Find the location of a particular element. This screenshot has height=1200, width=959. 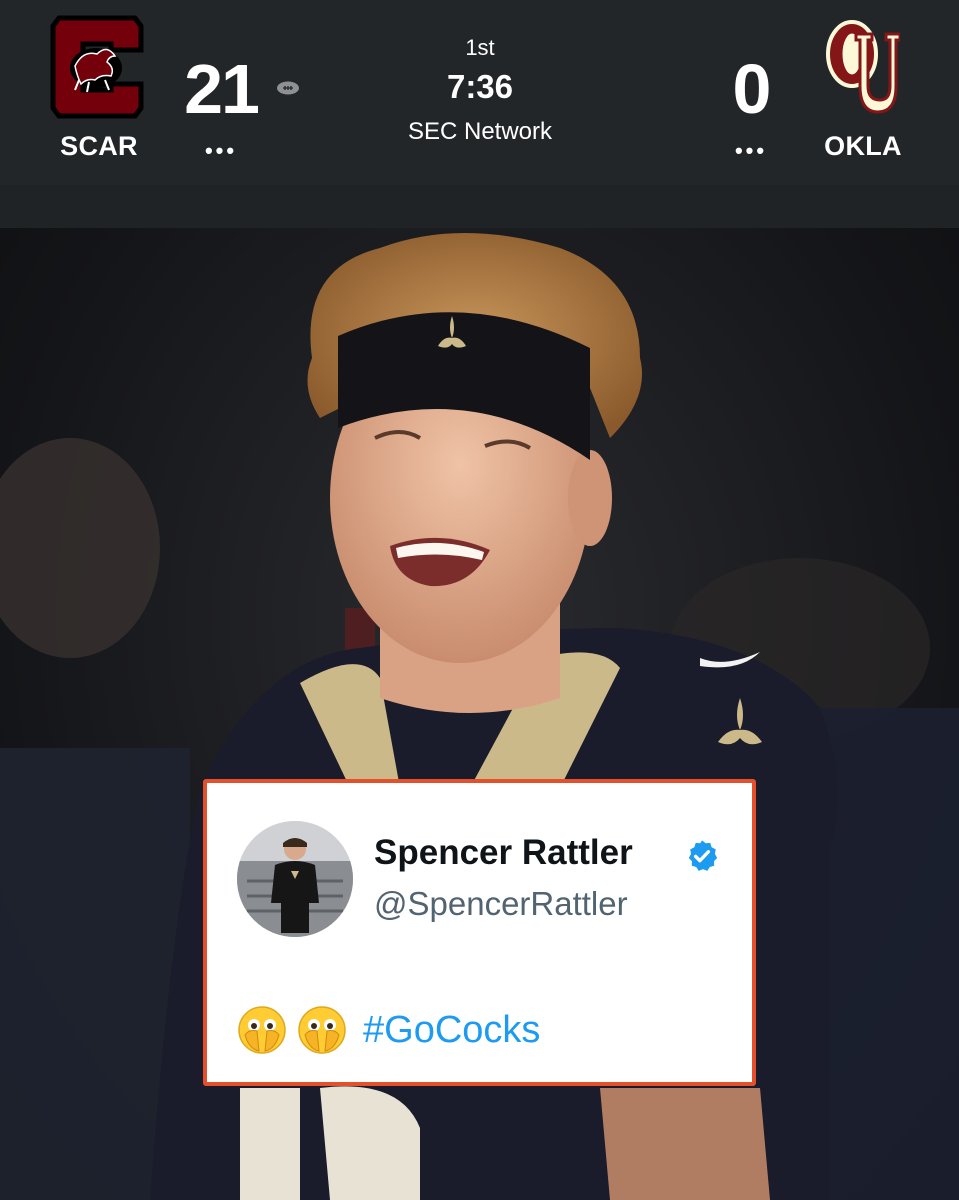

broadcast-network: SEC Network is located at coordinates (480, 131).